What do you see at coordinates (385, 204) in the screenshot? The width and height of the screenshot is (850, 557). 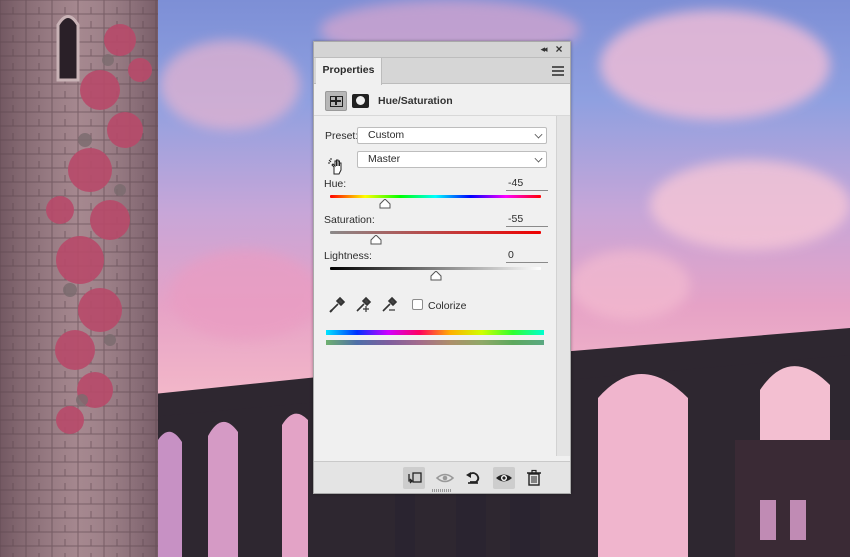 I see `hue-slider-thumb` at bounding box center [385, 204].